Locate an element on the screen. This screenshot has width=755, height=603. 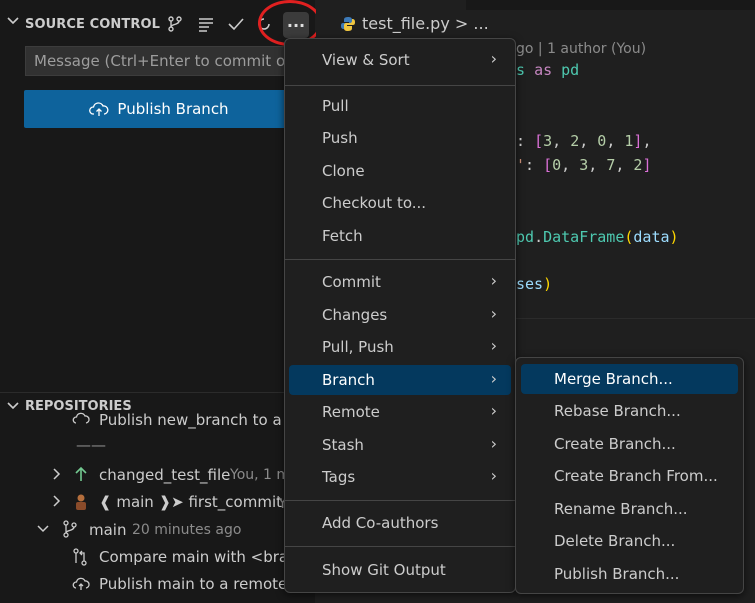
code-line-1: s as pd is located at coordinates (548, 70).